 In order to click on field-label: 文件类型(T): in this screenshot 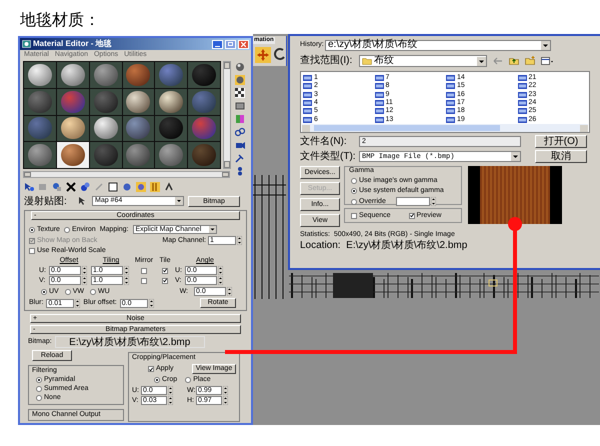, I will do `click(328, 157)`.